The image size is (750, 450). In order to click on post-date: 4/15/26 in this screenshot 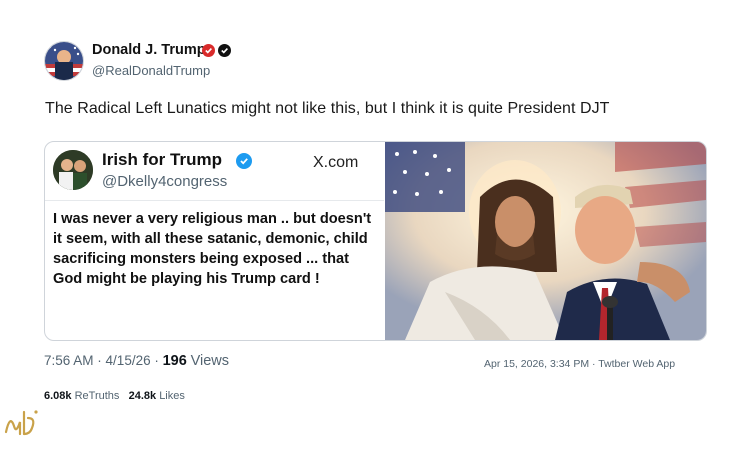, I will do `click(128, 360)`.